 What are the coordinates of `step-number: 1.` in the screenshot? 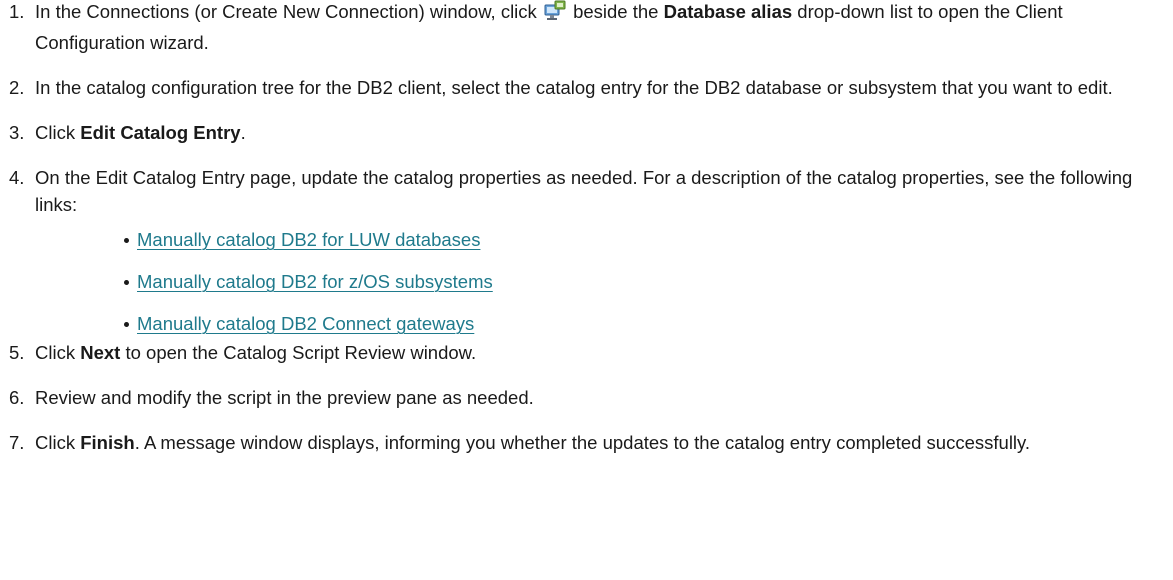 It's located at (17, 11).